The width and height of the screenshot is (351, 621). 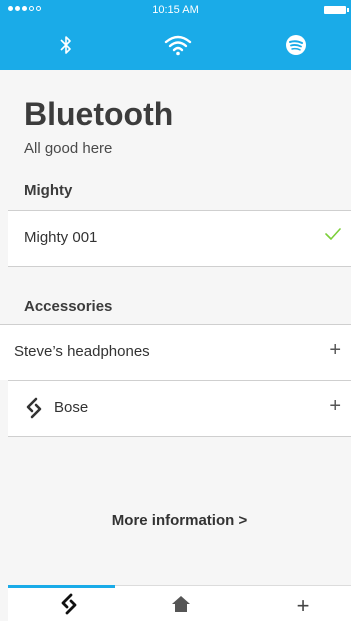 What do you see at coordinates (179, 238) in the screenshot?
I see `list-item-mighty-001: Mighty 001` at bounding box center [179, 238].